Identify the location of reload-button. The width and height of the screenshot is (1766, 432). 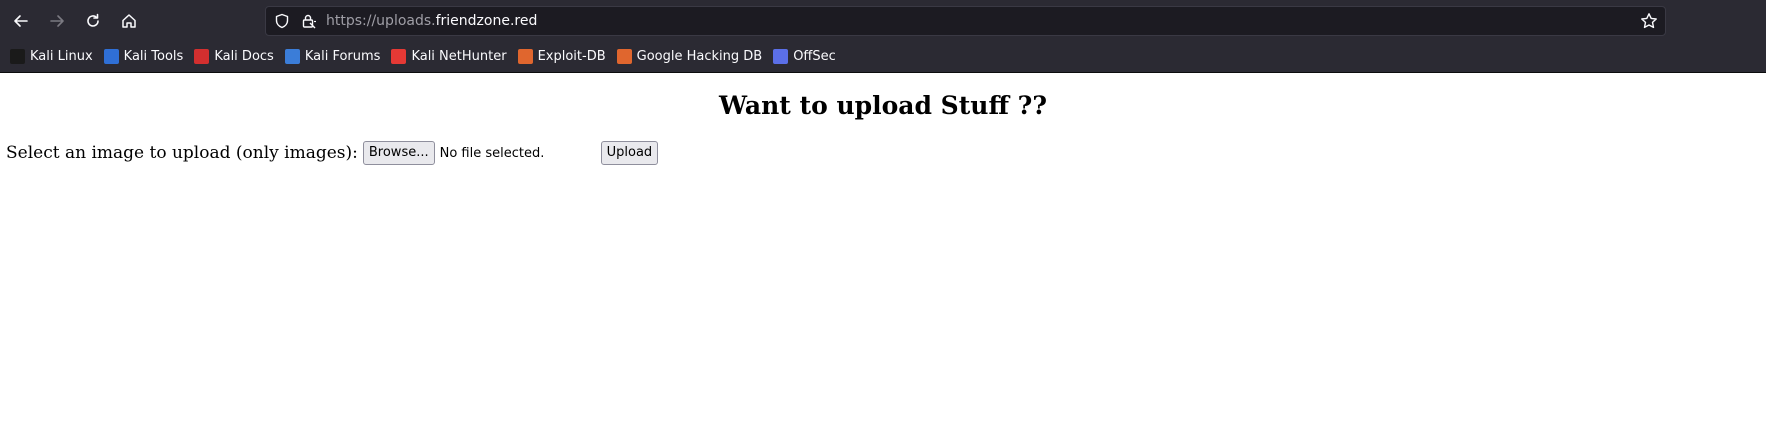
(93, 21).